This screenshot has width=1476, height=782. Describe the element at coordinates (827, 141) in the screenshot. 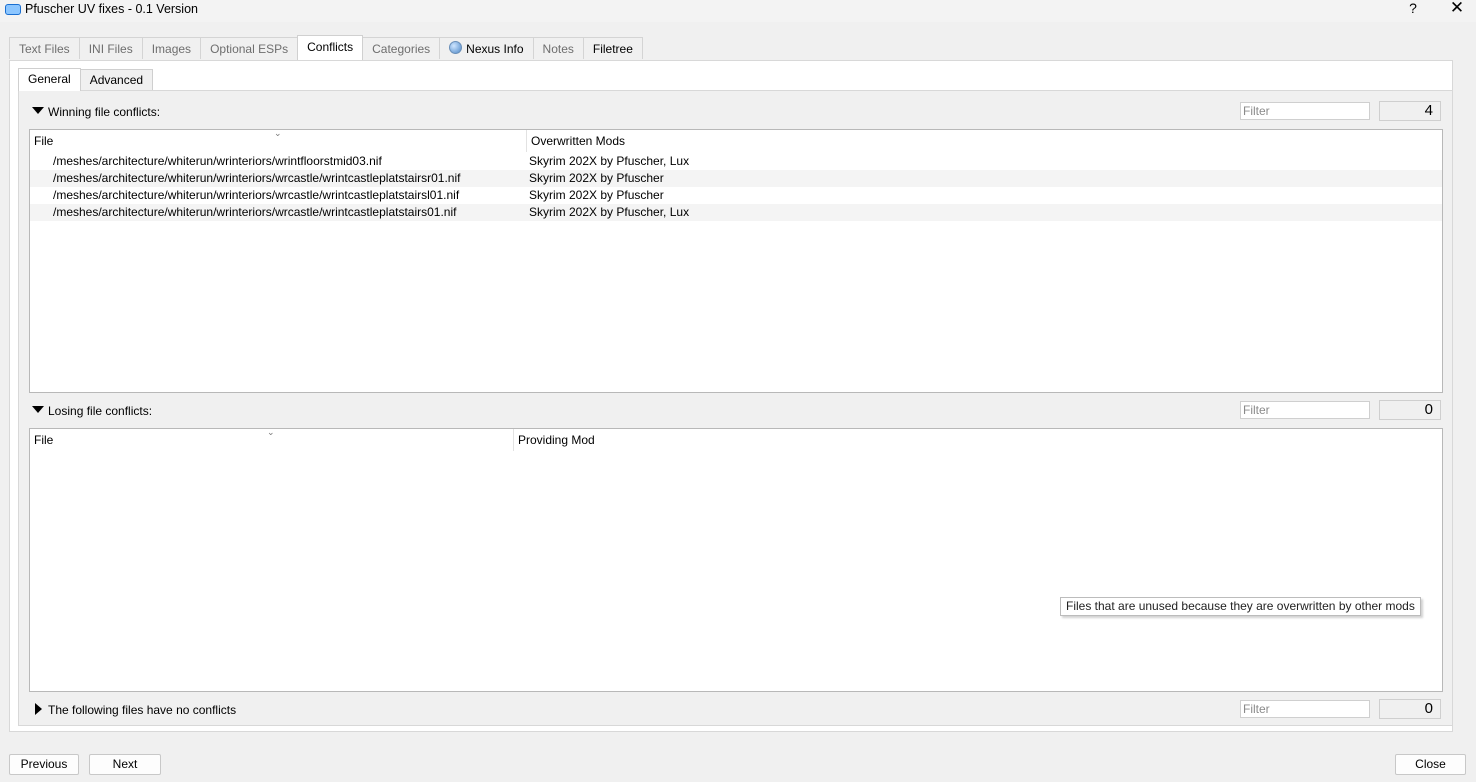

I see `column-header-overwritten-mods: Overwritten Mods` at that location.